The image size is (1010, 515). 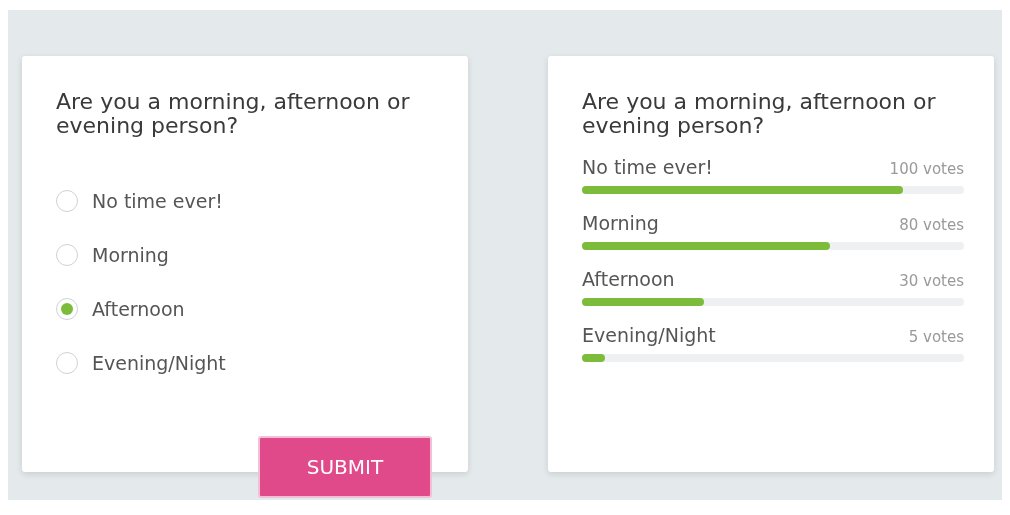 I want to click on option-label: No time ever!, so click(x=157, y=201).